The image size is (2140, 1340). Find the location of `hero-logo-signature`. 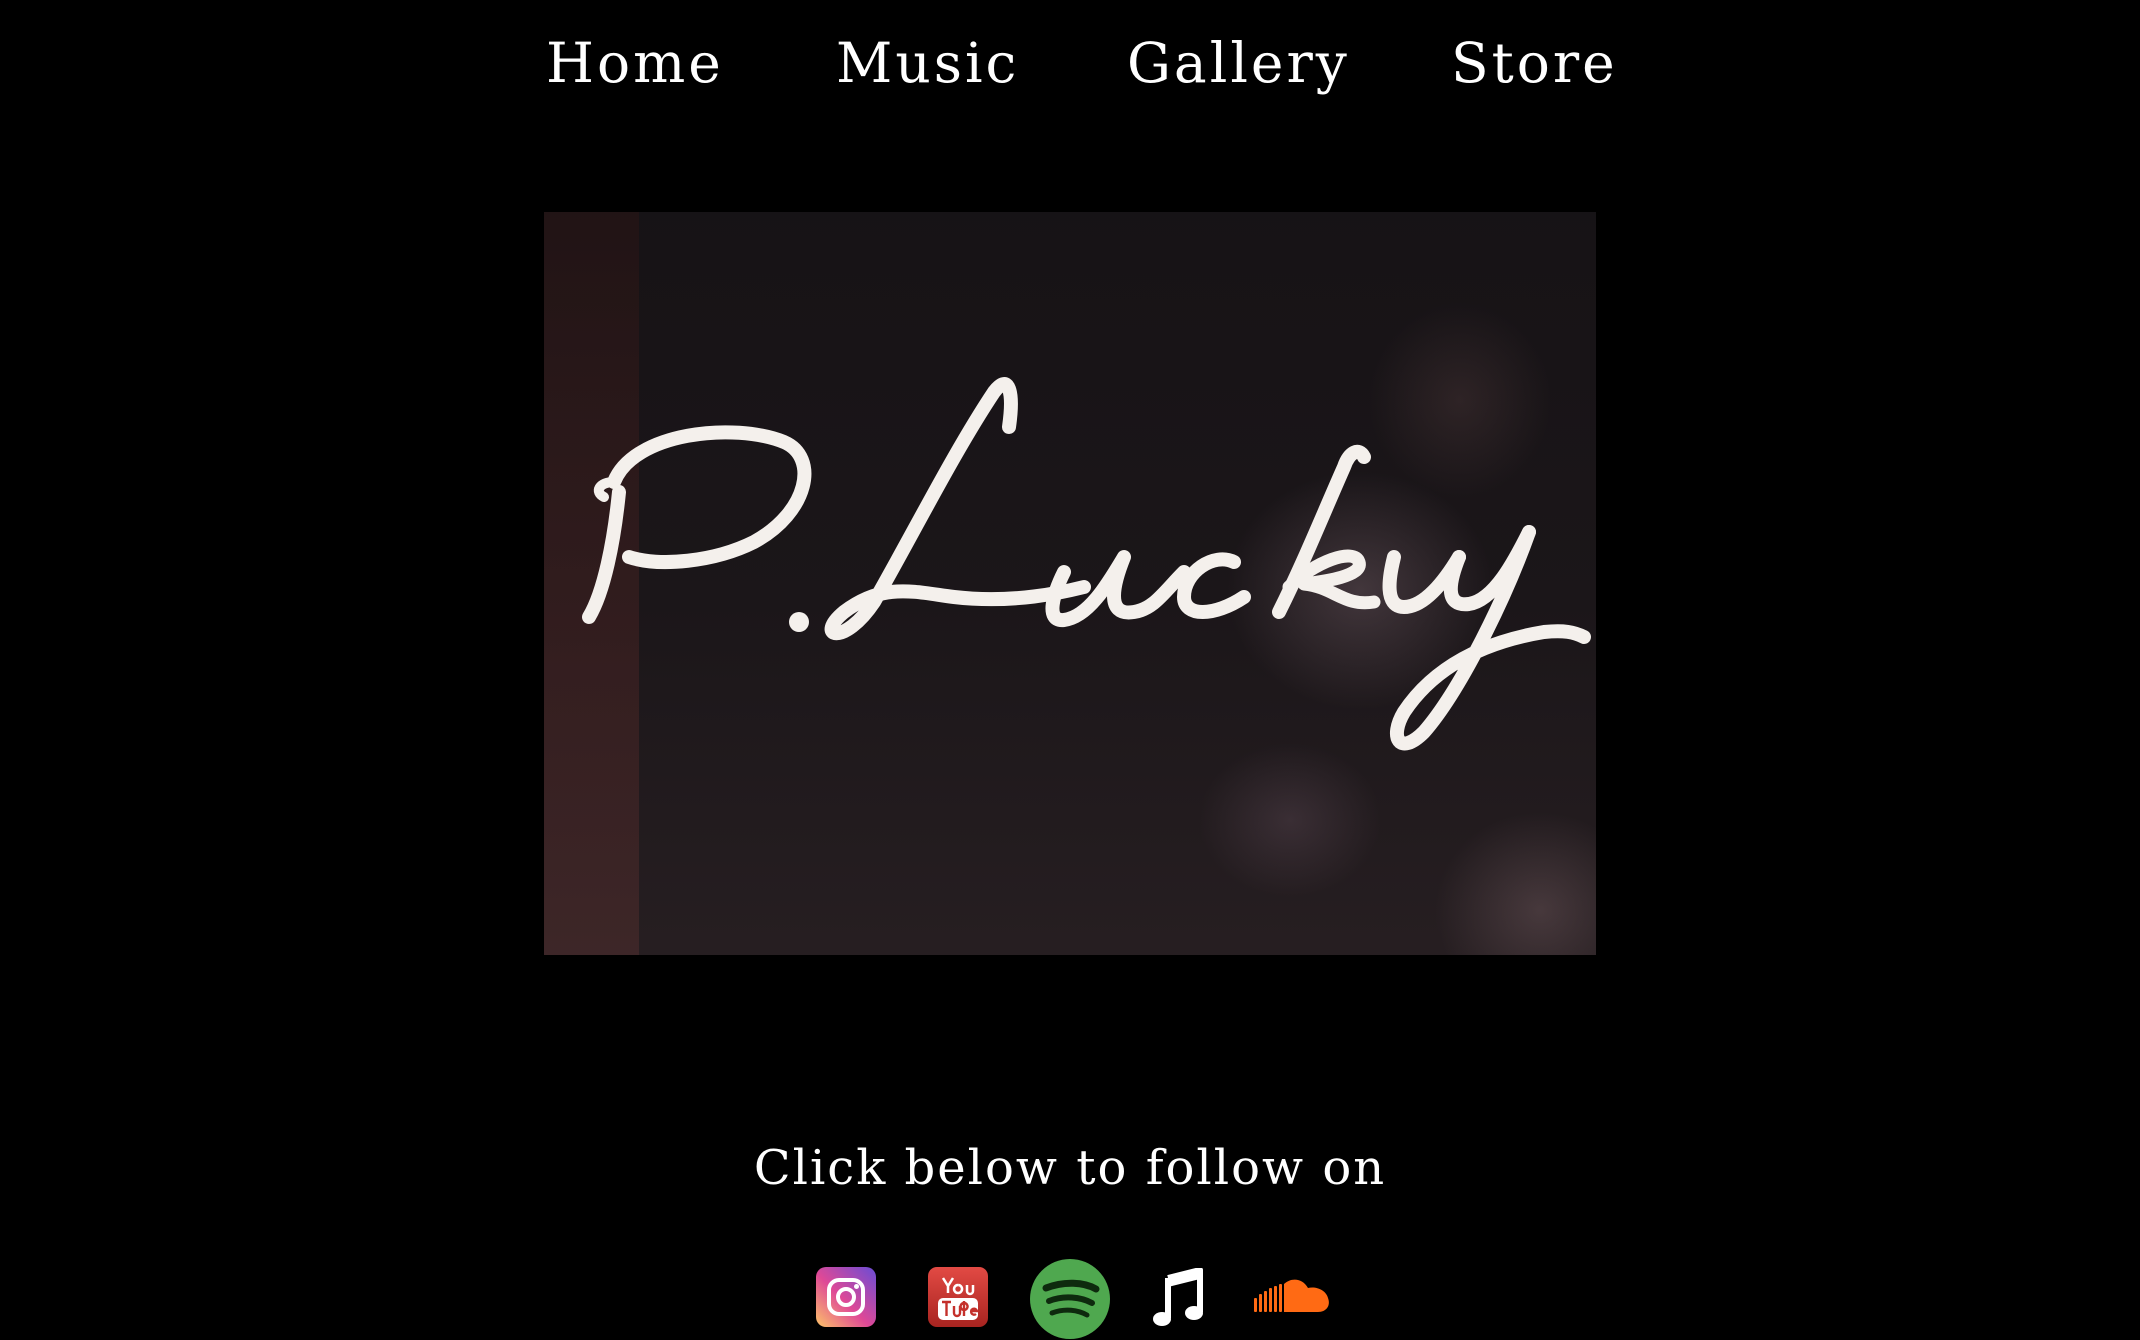

hero-logo-signature is located at coordinates (1086, 564).